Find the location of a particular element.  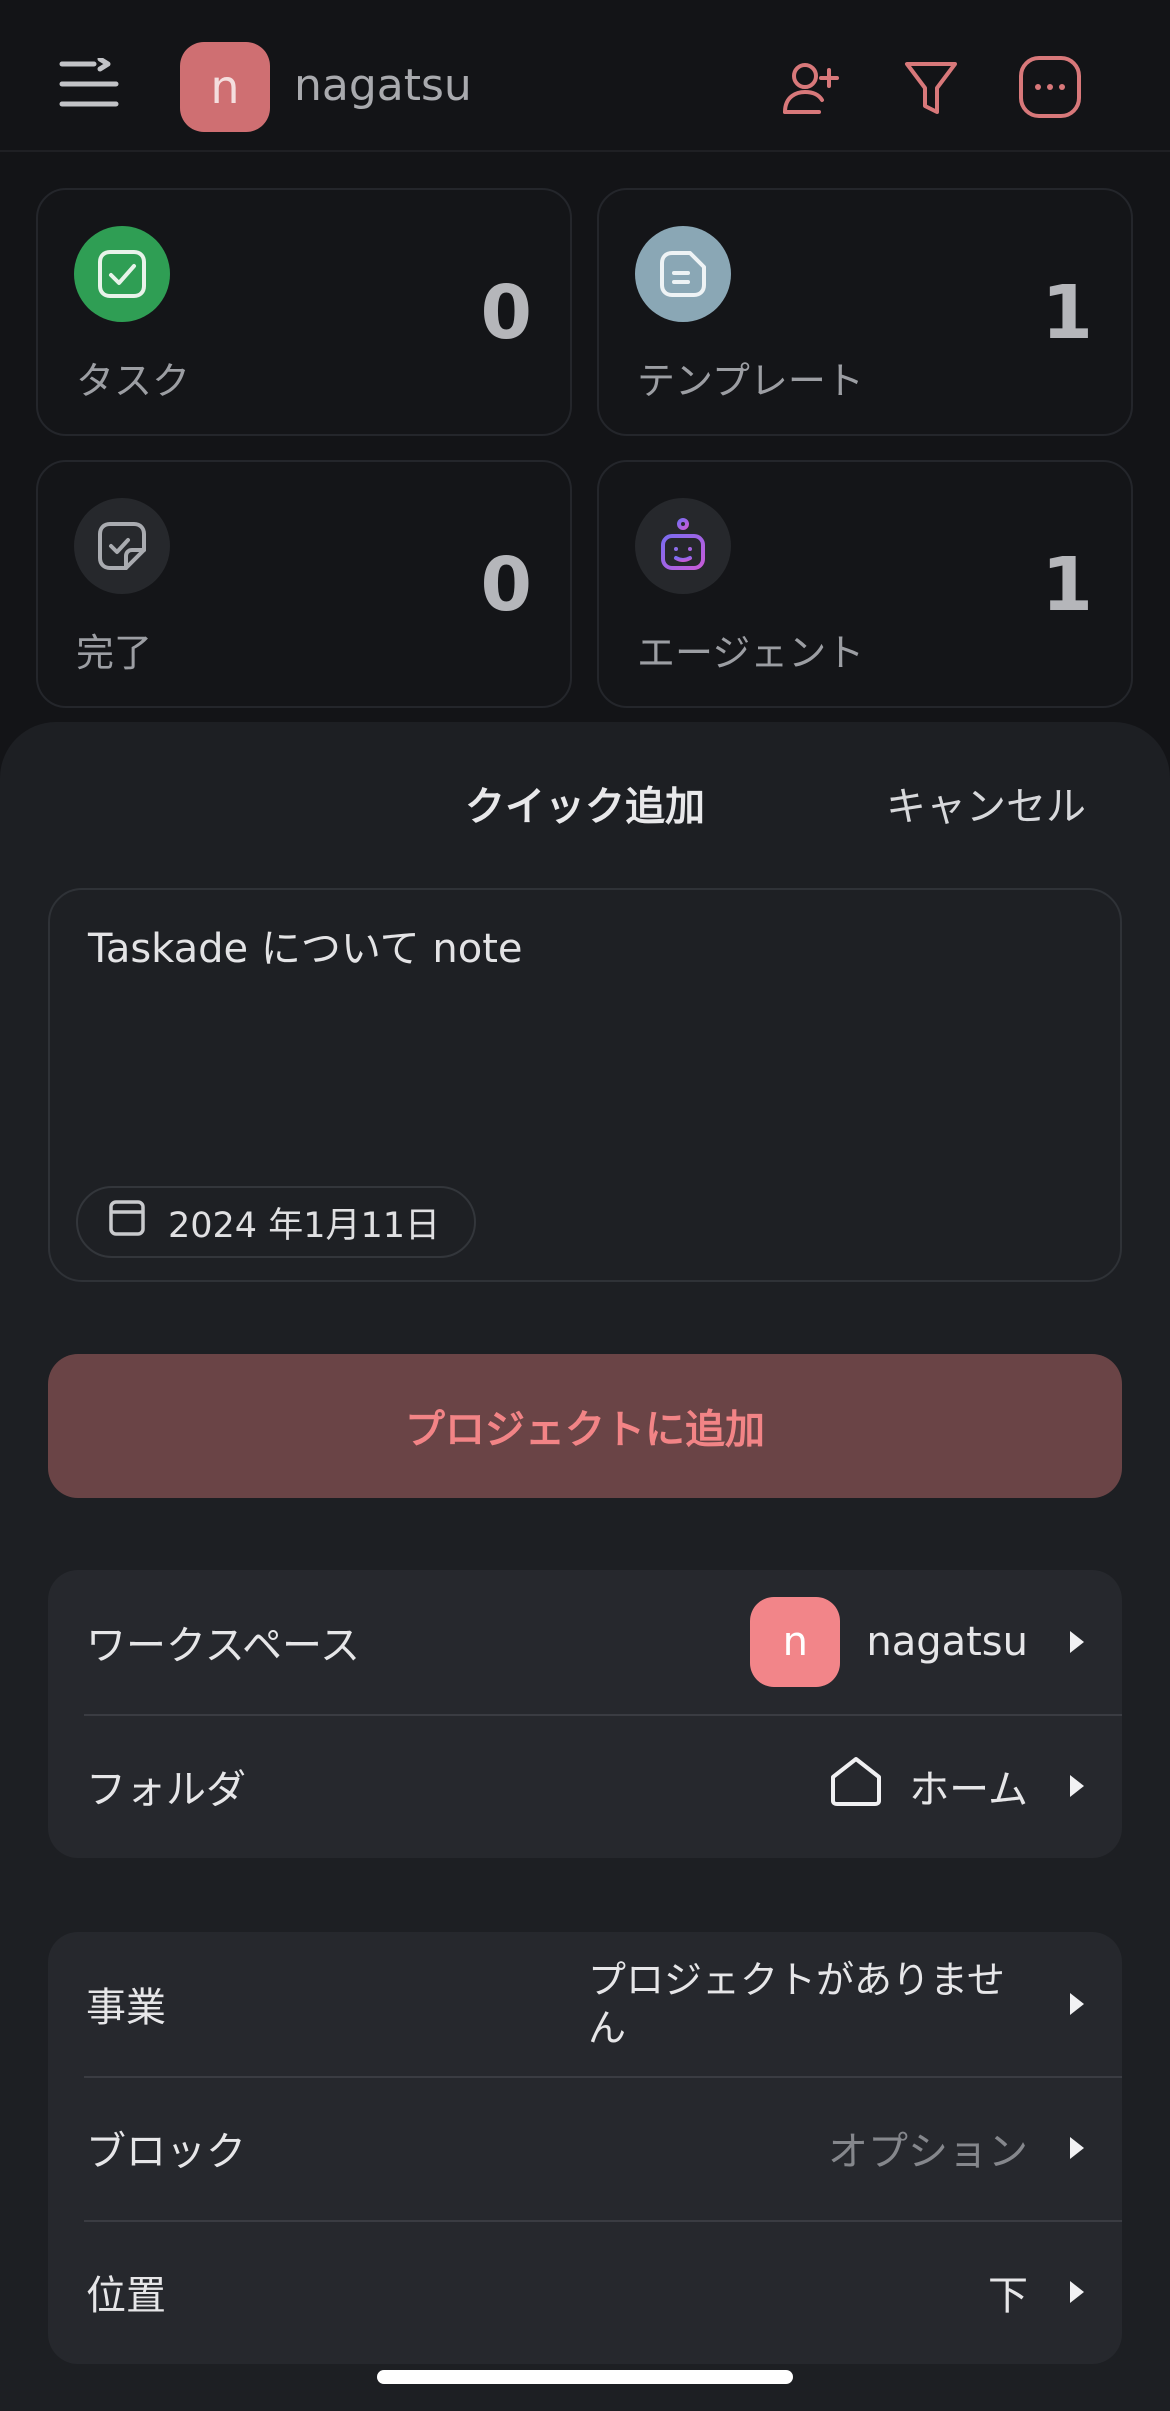

date-label: 2024 年1月11日 is located at coordinates (304, 1225).